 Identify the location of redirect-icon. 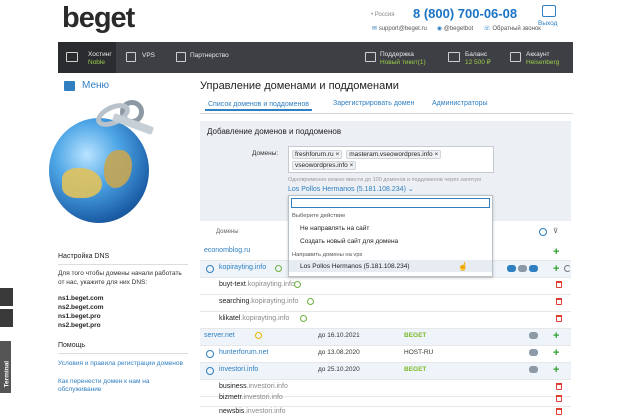
(533, 268).